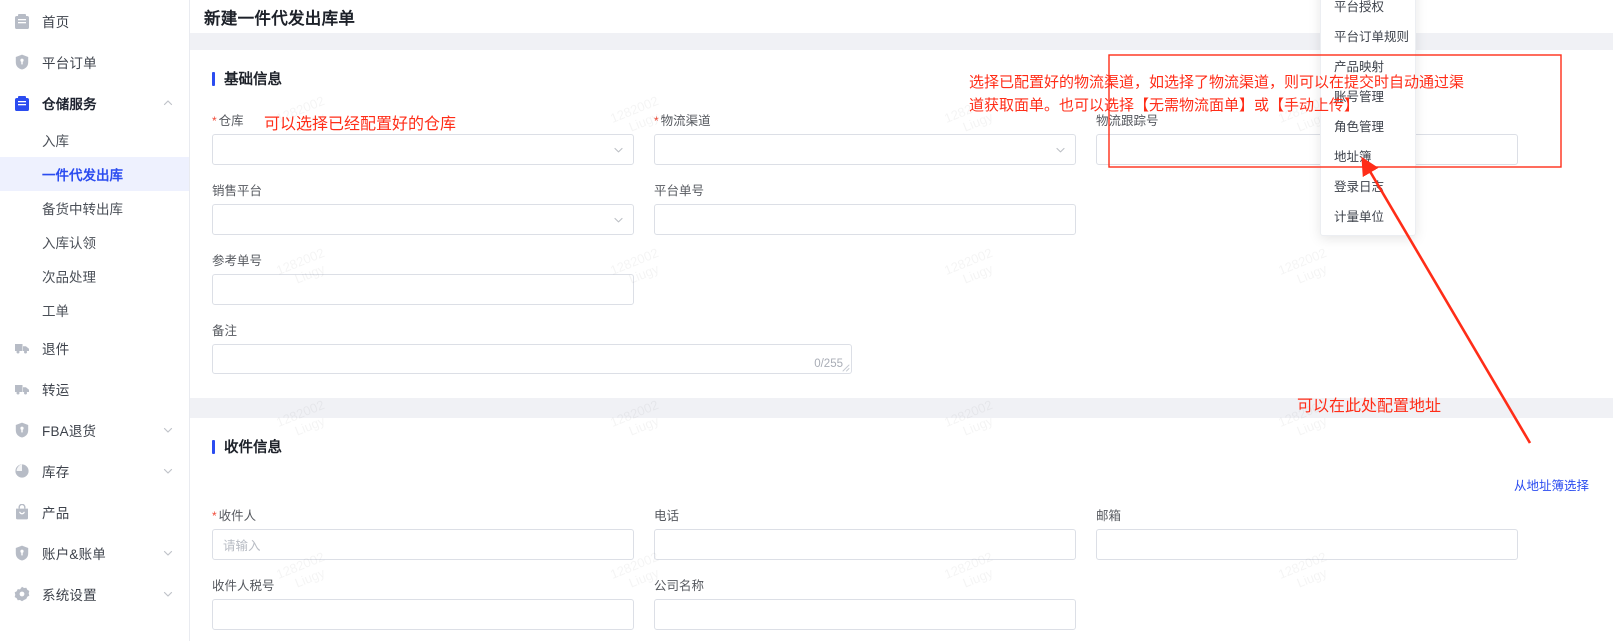 Image resolution: width=1613 pixels, height=641 pixels. Describe the element at coordinates (82, 175) in the screenshot. I see `sidebar-sub-label: 一件代发出库` at that location.